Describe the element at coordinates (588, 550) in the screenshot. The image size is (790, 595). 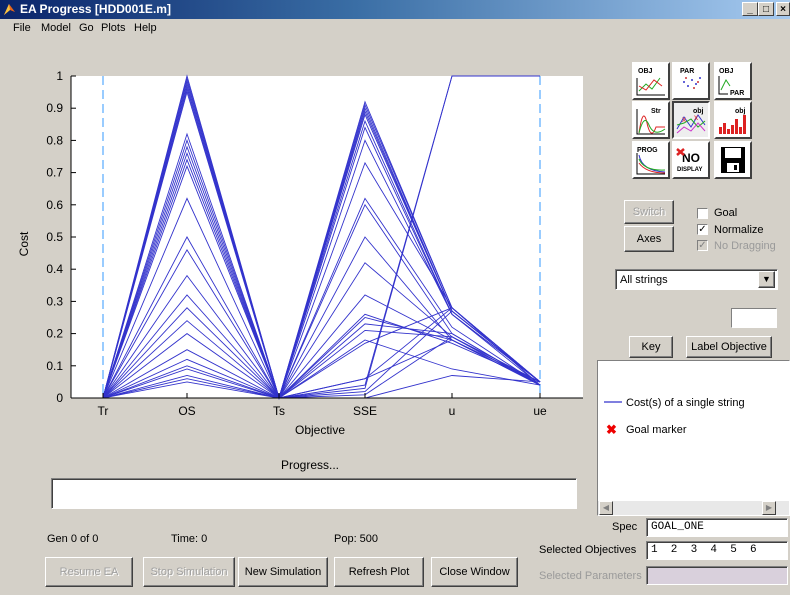
I see `selected-objectives-label: Selected Objectives` at that location.